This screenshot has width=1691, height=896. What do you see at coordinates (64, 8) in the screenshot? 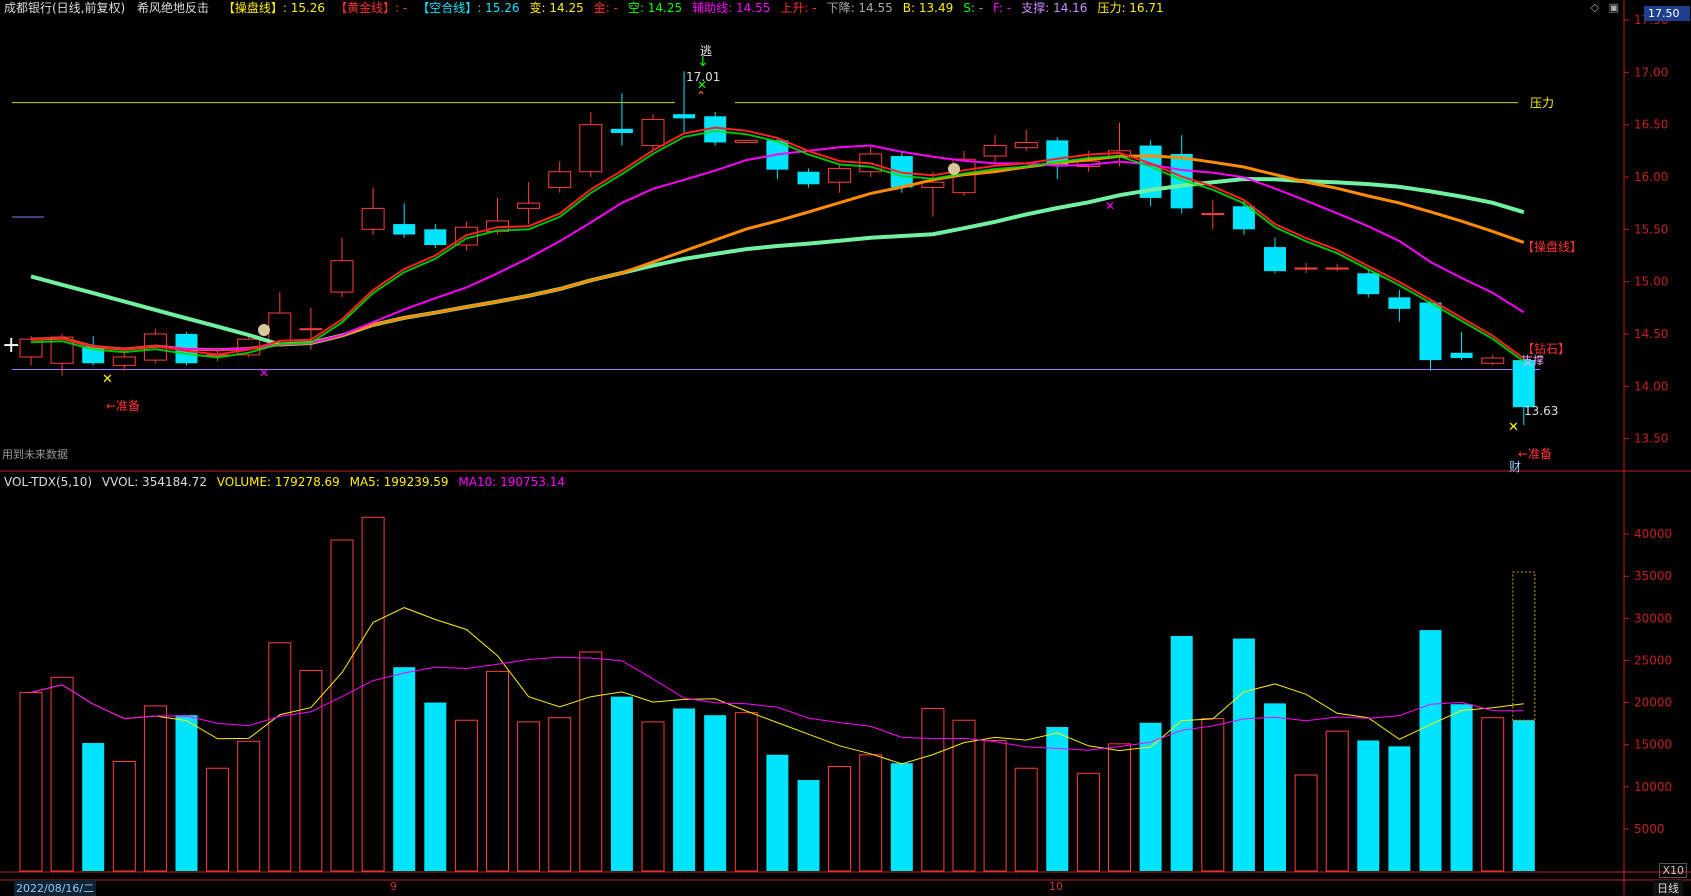
I see `stock-title: 成都银行(日线,前复权)` at bounding box center [64, 8].